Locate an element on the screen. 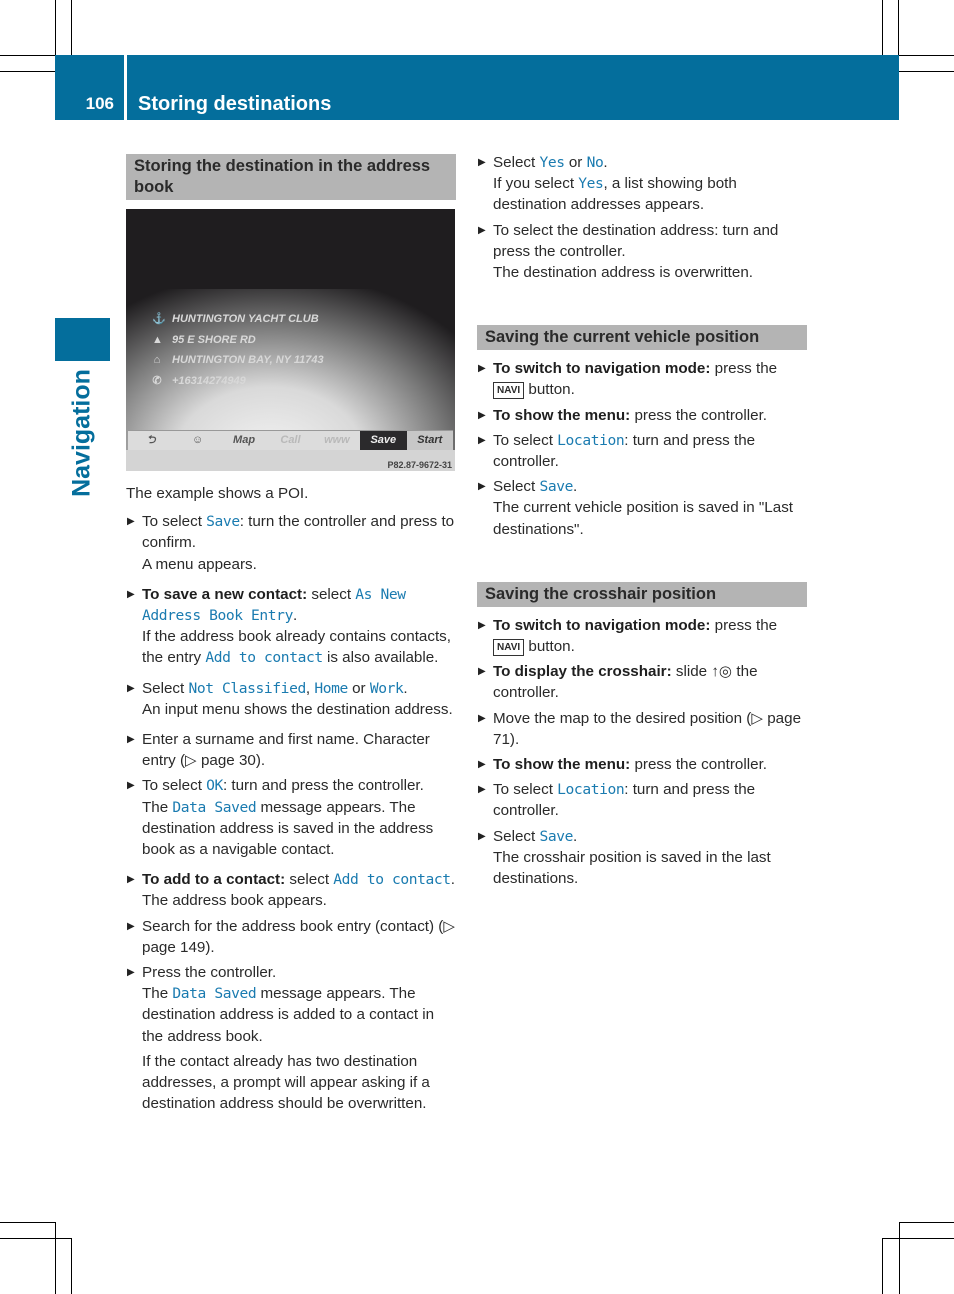  poi-icon: ⚓ is located at coordinates (159, 319).